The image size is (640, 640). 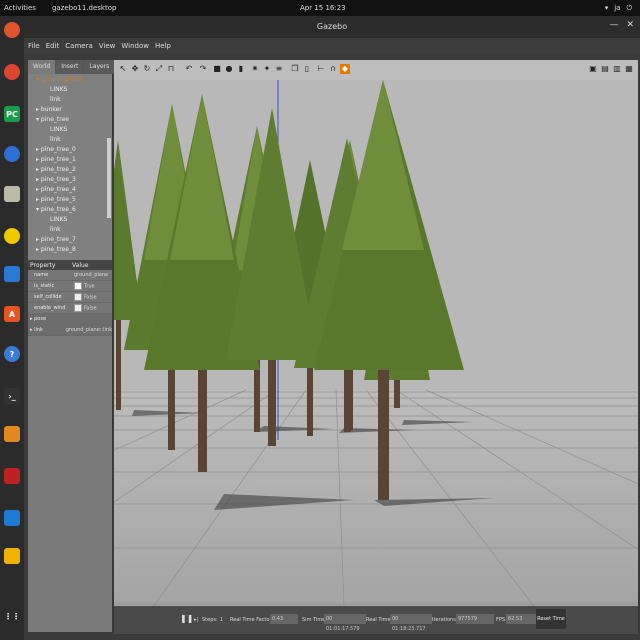 What do you see at coordinates (189, 69) in the screenshot?
I see `undo-icon: ↶` at bounding box center [189, 69].